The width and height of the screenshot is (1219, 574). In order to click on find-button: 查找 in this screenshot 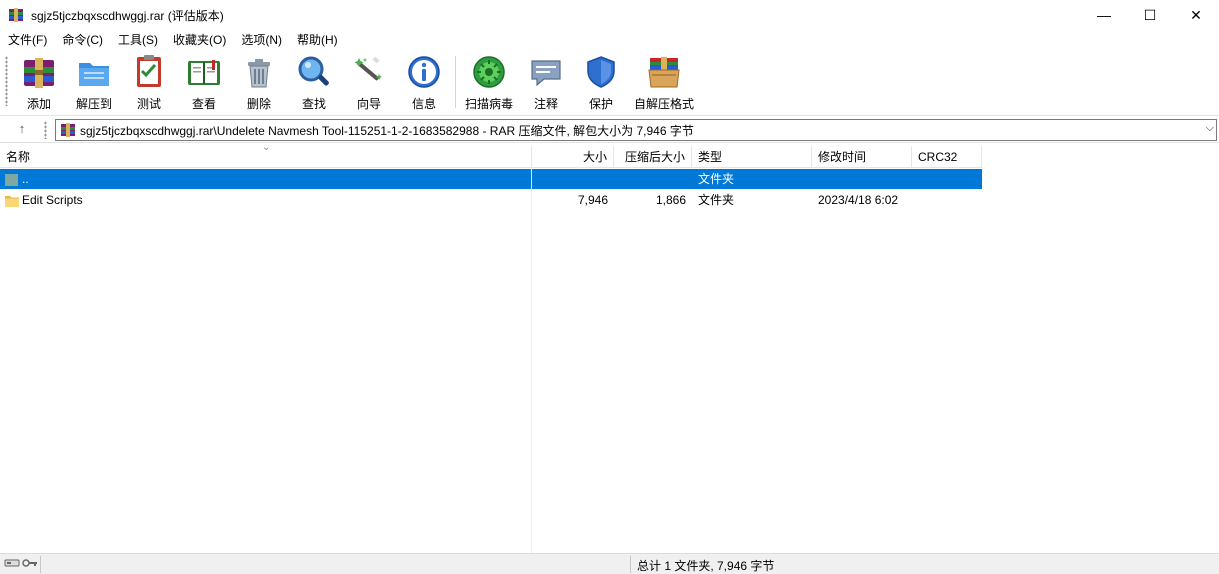, I will do `click(314, 83)`.